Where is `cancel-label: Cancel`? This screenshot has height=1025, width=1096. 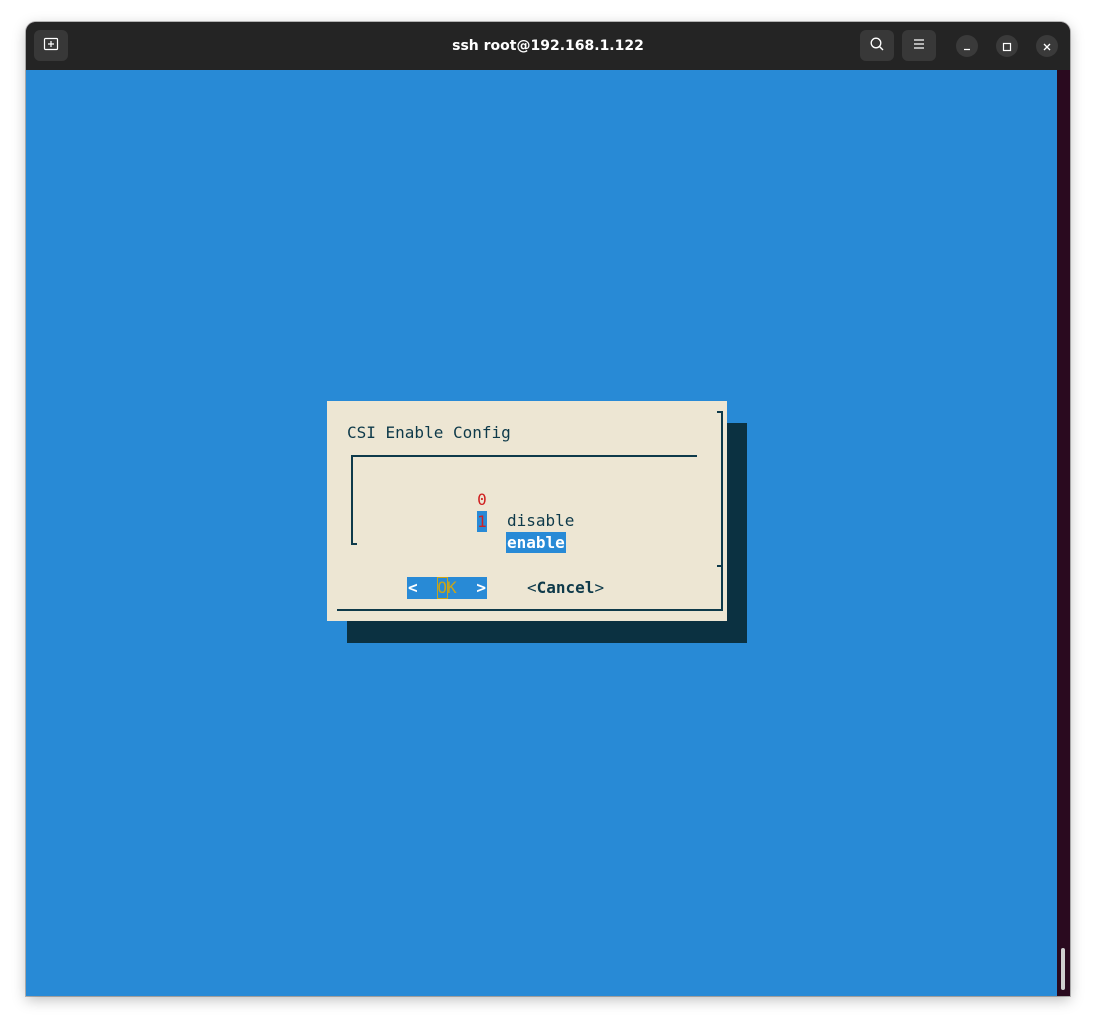 cancel-label: Cancel is located at coordinates (565, 587).